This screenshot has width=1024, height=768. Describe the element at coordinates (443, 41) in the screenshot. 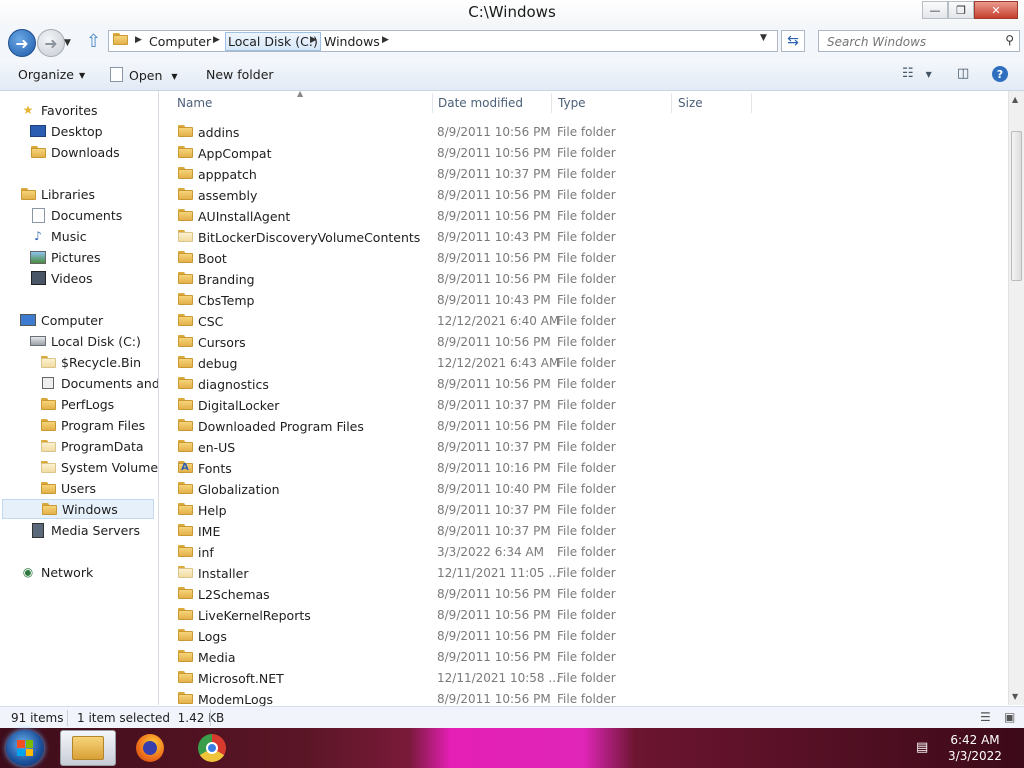

I see `address-bar: ▶ Computer ▶ Local Disk (C:) ▶ Windows ▶` at that location.